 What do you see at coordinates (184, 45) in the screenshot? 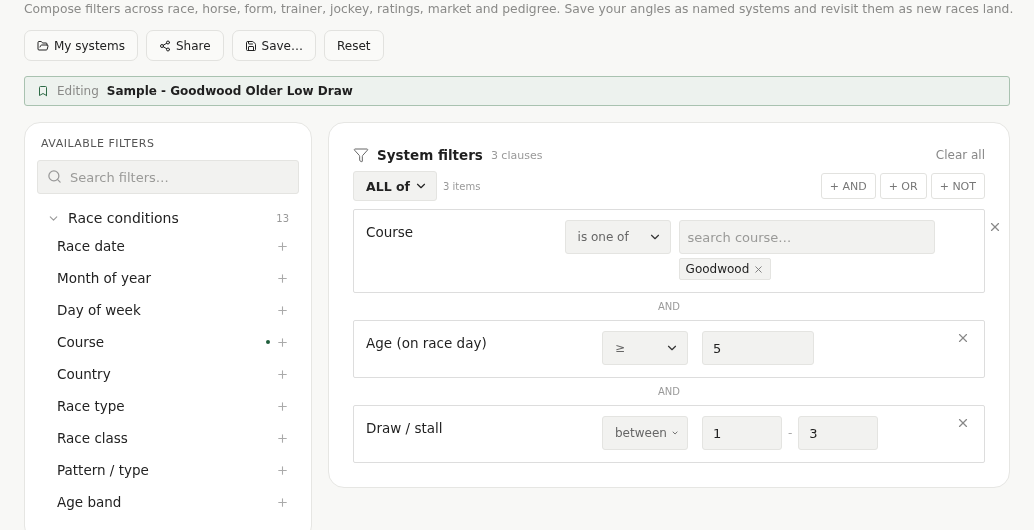
I see `toolbar-button: Share` at bounding box center [184, 45].